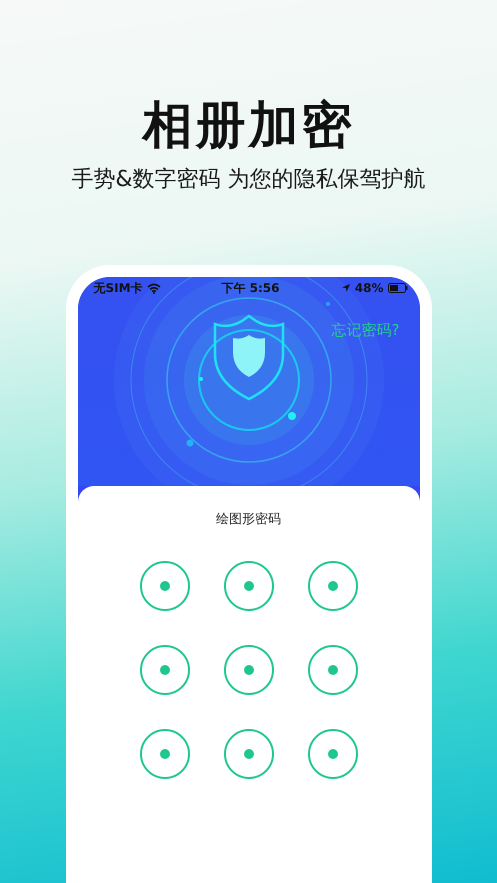  I want to click on battery-icon, so click(398, 288).